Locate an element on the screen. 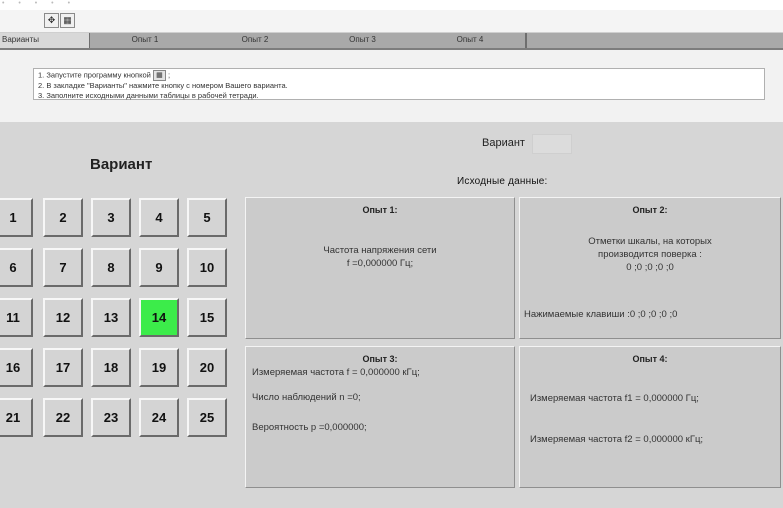 The height and width of the screenshot is (508, 783). panel-exp2-line3: 0 ;0 ;0 ;0 ;0 is located at coordinates (650, 267).